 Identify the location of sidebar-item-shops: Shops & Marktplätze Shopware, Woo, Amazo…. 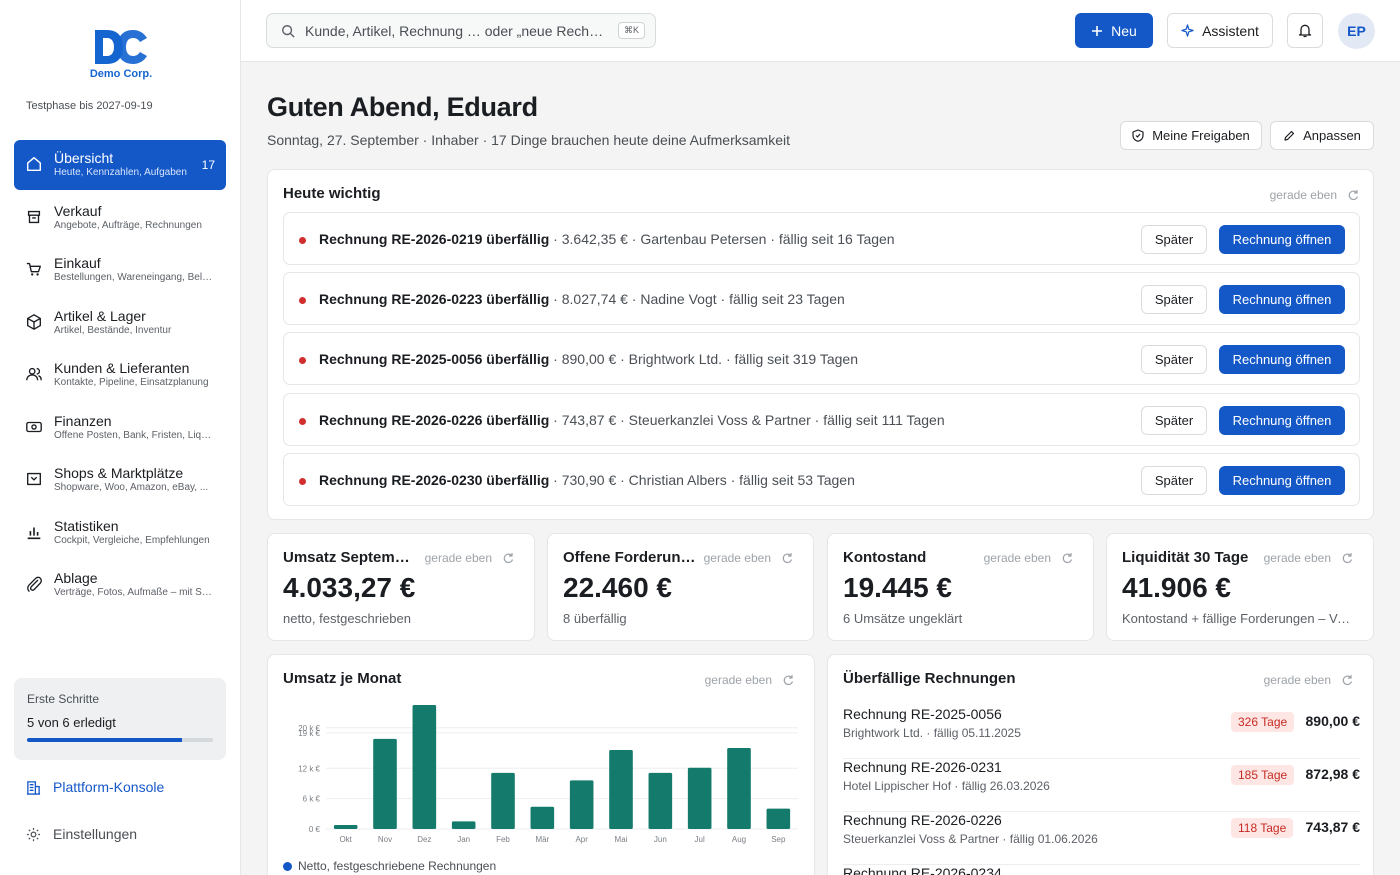
(120, 480).